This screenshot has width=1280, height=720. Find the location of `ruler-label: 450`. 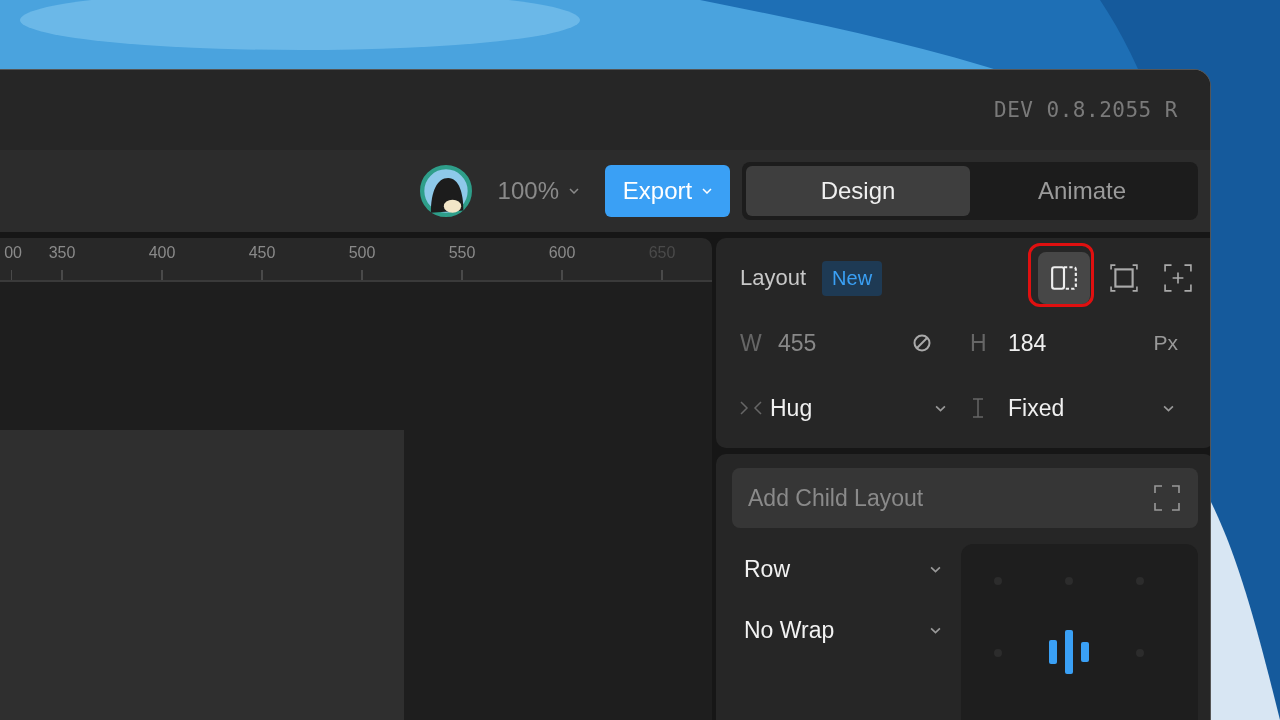

ruler-label: 450 is located at coordinates (262, 253).